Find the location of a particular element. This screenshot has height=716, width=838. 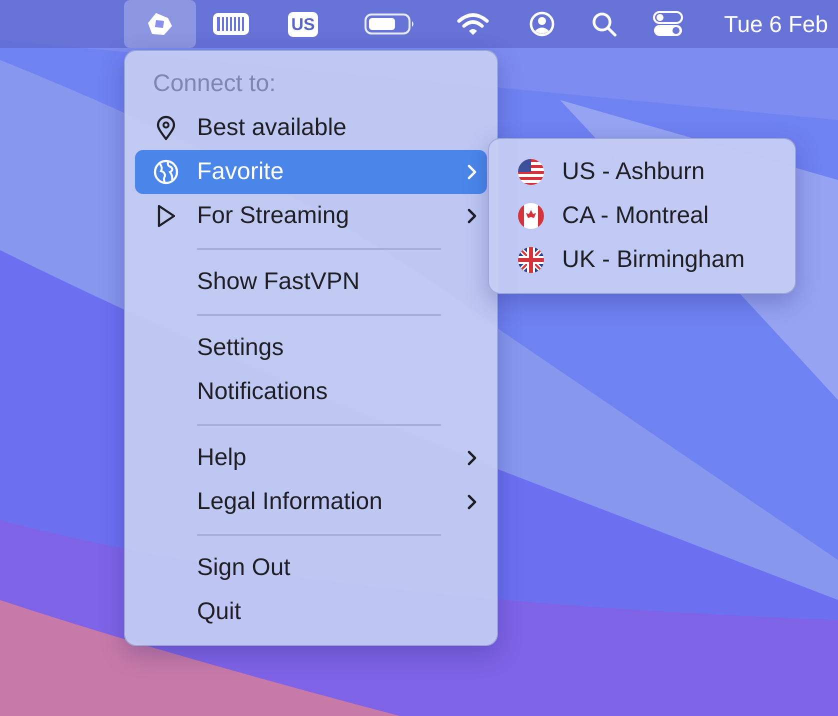

search-icon is located at coordinates (604, 24).